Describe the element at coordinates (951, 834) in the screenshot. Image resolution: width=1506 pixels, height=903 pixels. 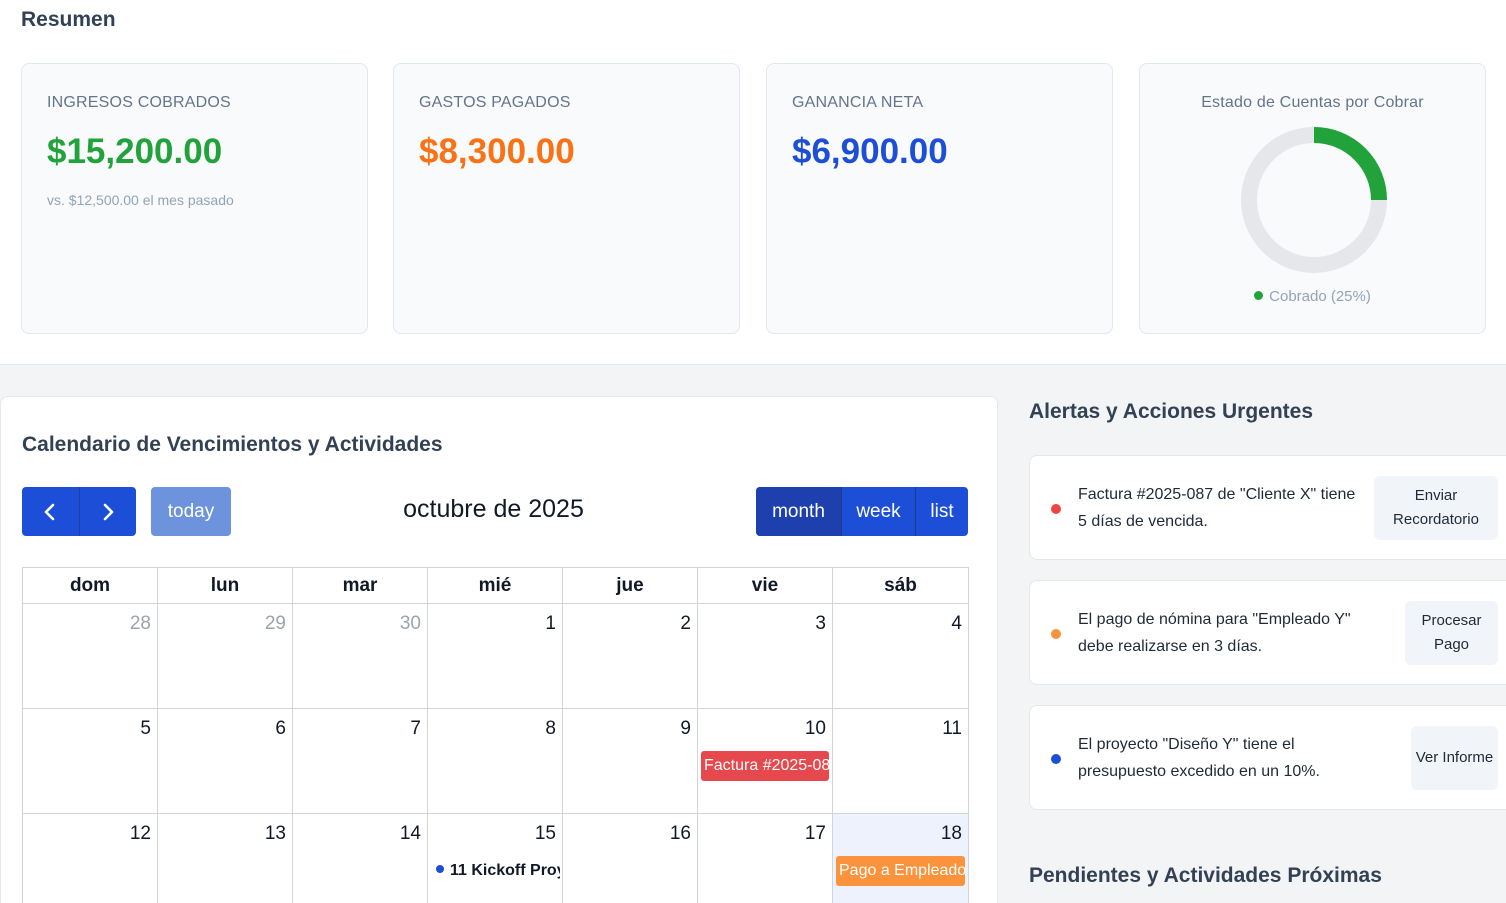
I see `day-number: 18` at that location.